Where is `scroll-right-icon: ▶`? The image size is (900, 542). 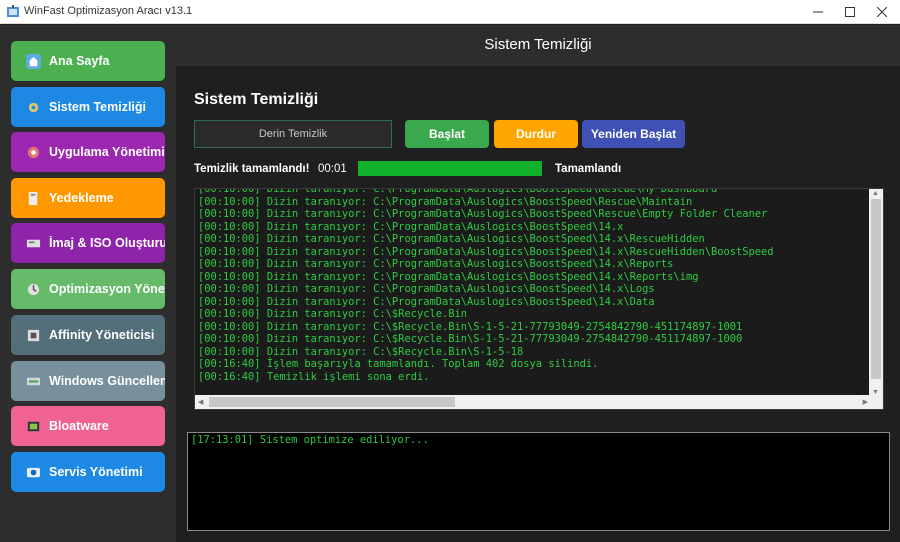 scroll-right-icon: ▶ is located at coordinates (865, 402).